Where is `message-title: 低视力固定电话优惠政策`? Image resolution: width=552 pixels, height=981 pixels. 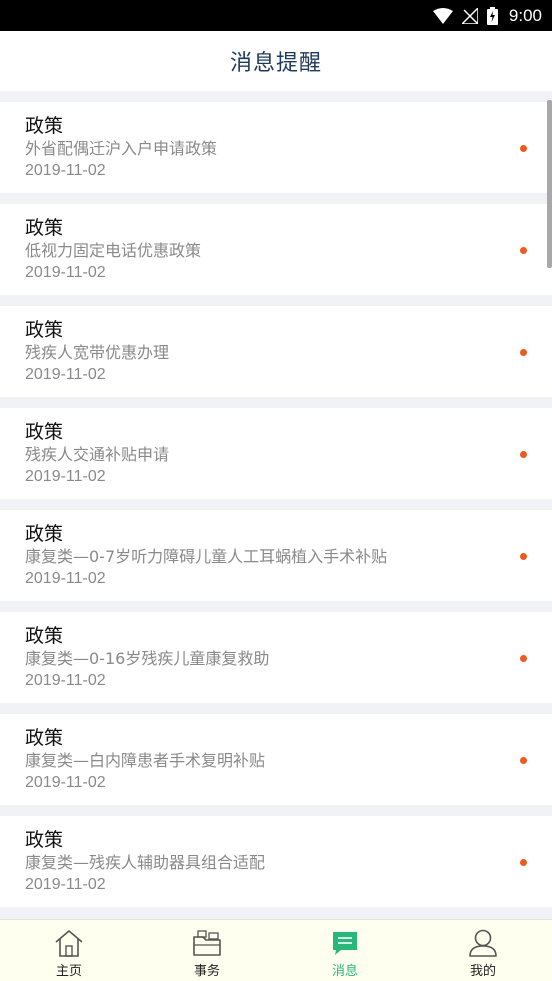
message-title: 低视力固定电话优惠政策 is located at coordinates (113, 250).